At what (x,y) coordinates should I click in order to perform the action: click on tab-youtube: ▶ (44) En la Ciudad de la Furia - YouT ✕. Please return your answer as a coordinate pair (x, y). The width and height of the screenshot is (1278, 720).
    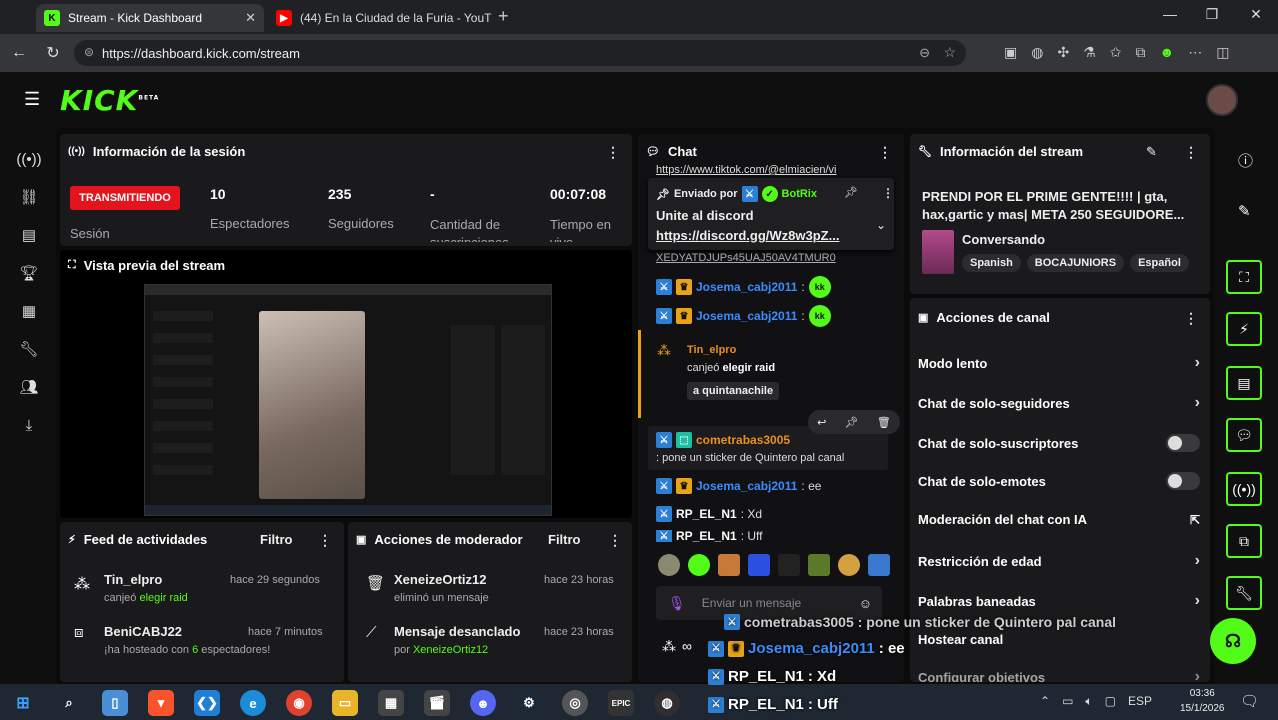
    Looking at the image, I should click on (381, 18).